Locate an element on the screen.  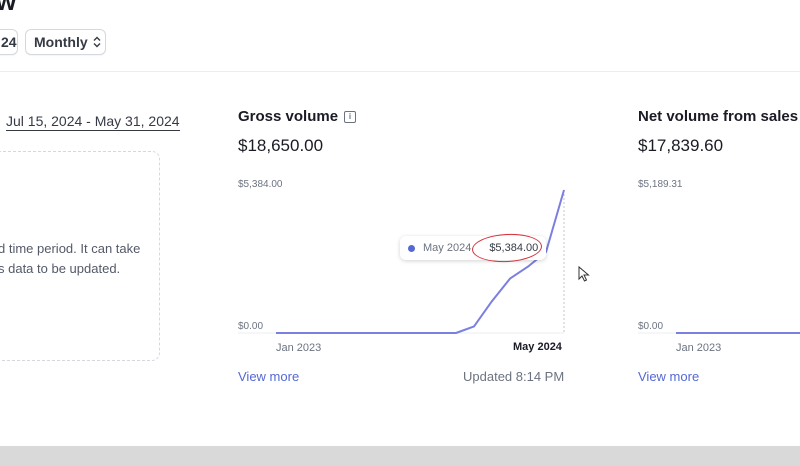
mouse-cursor-icon is located at coordinates (584, 273).